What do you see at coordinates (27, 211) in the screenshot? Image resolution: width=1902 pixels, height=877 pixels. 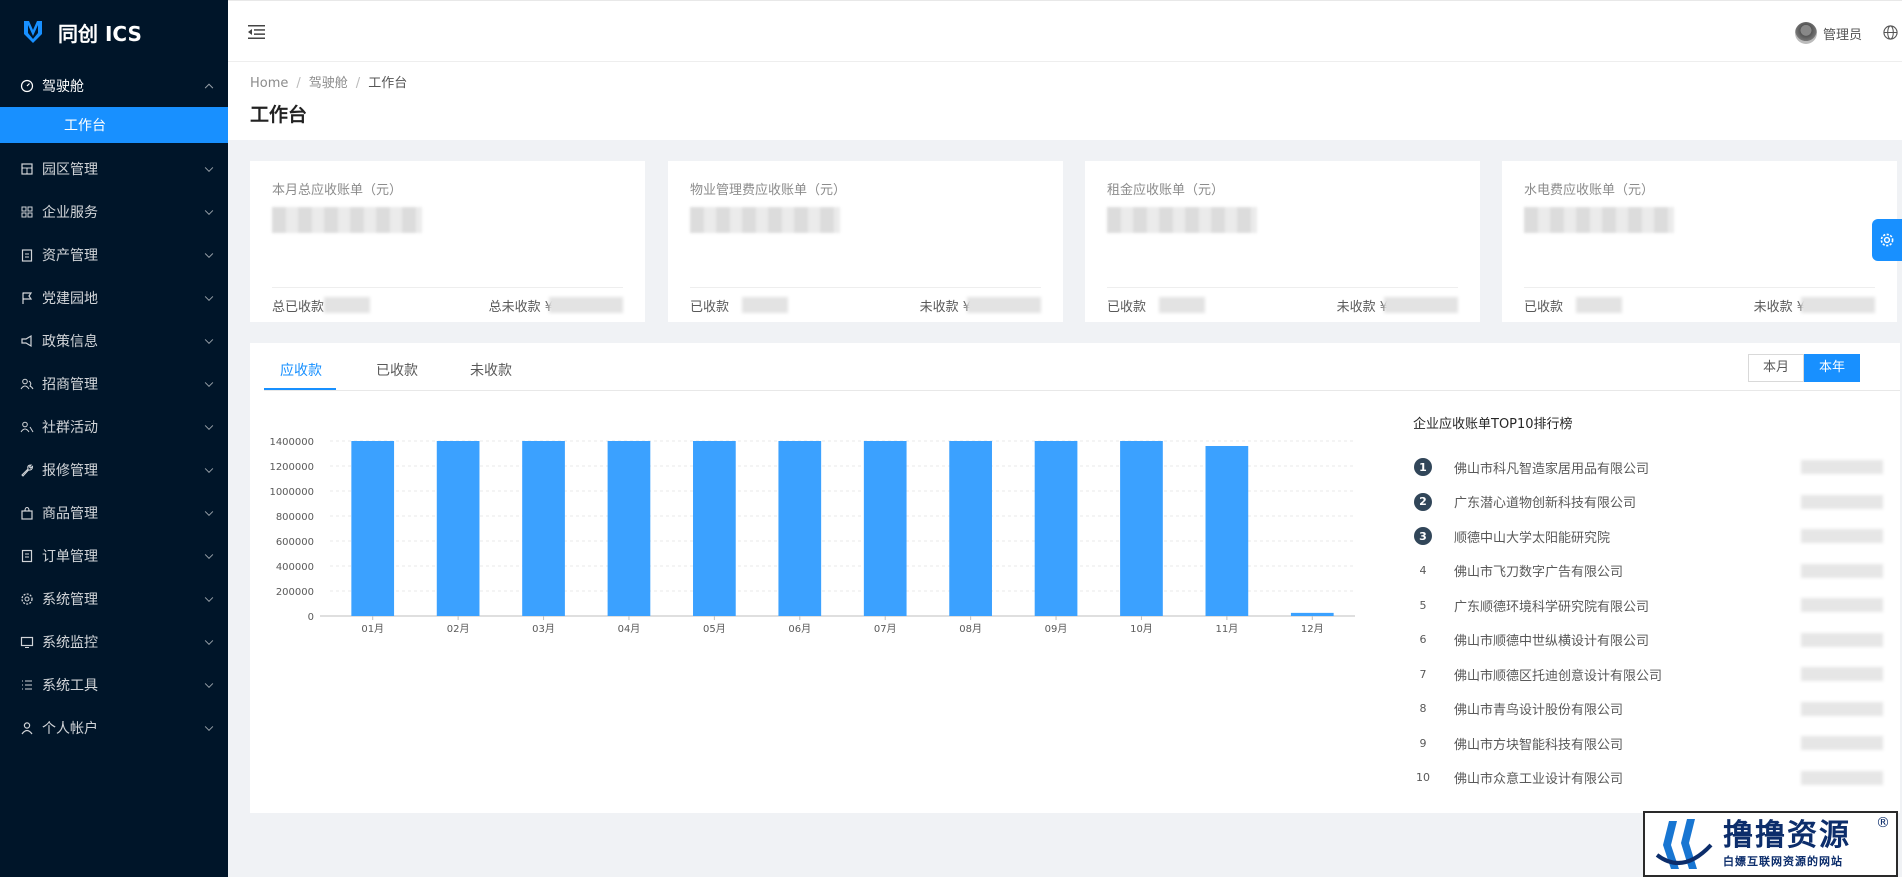 I see `grid-icon` at bounding box center [27, 211].